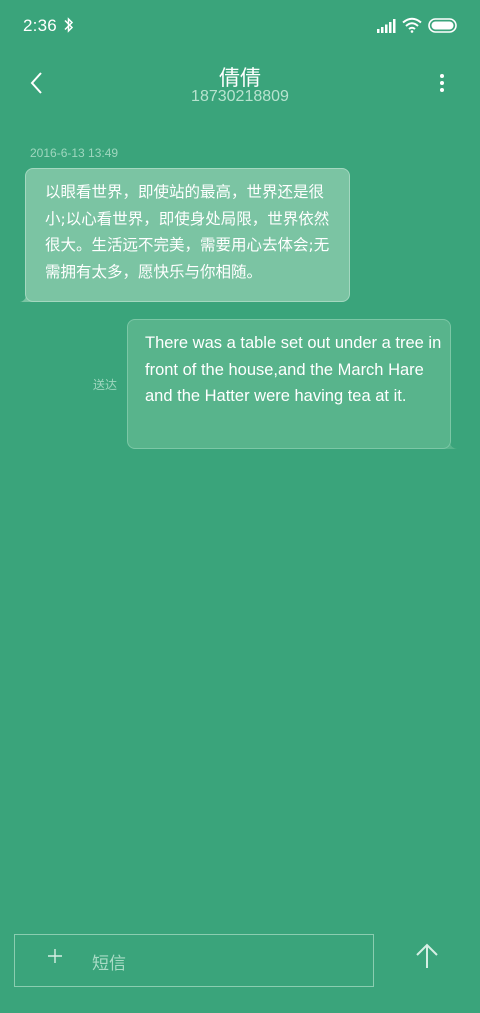 The height and width of the screenshot is (1013, 480). What do you see at coordinates (74, 153) in the screenshot?
I see `message-timestamp: 2016-6-13 13:49` at bounding box center [74, 153].